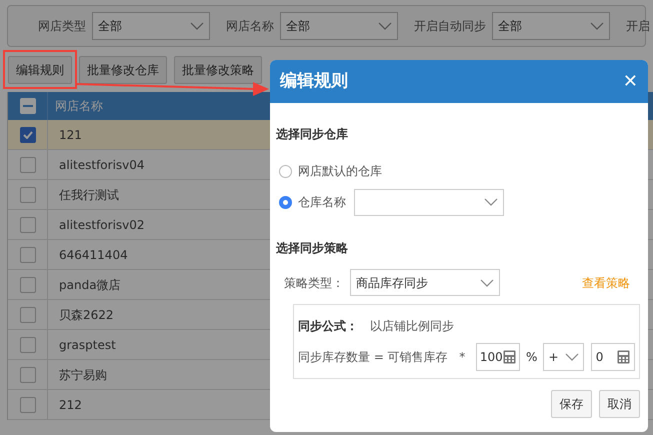  I want to click on toolbar-button: 批量修改策略, so click(218, 70).